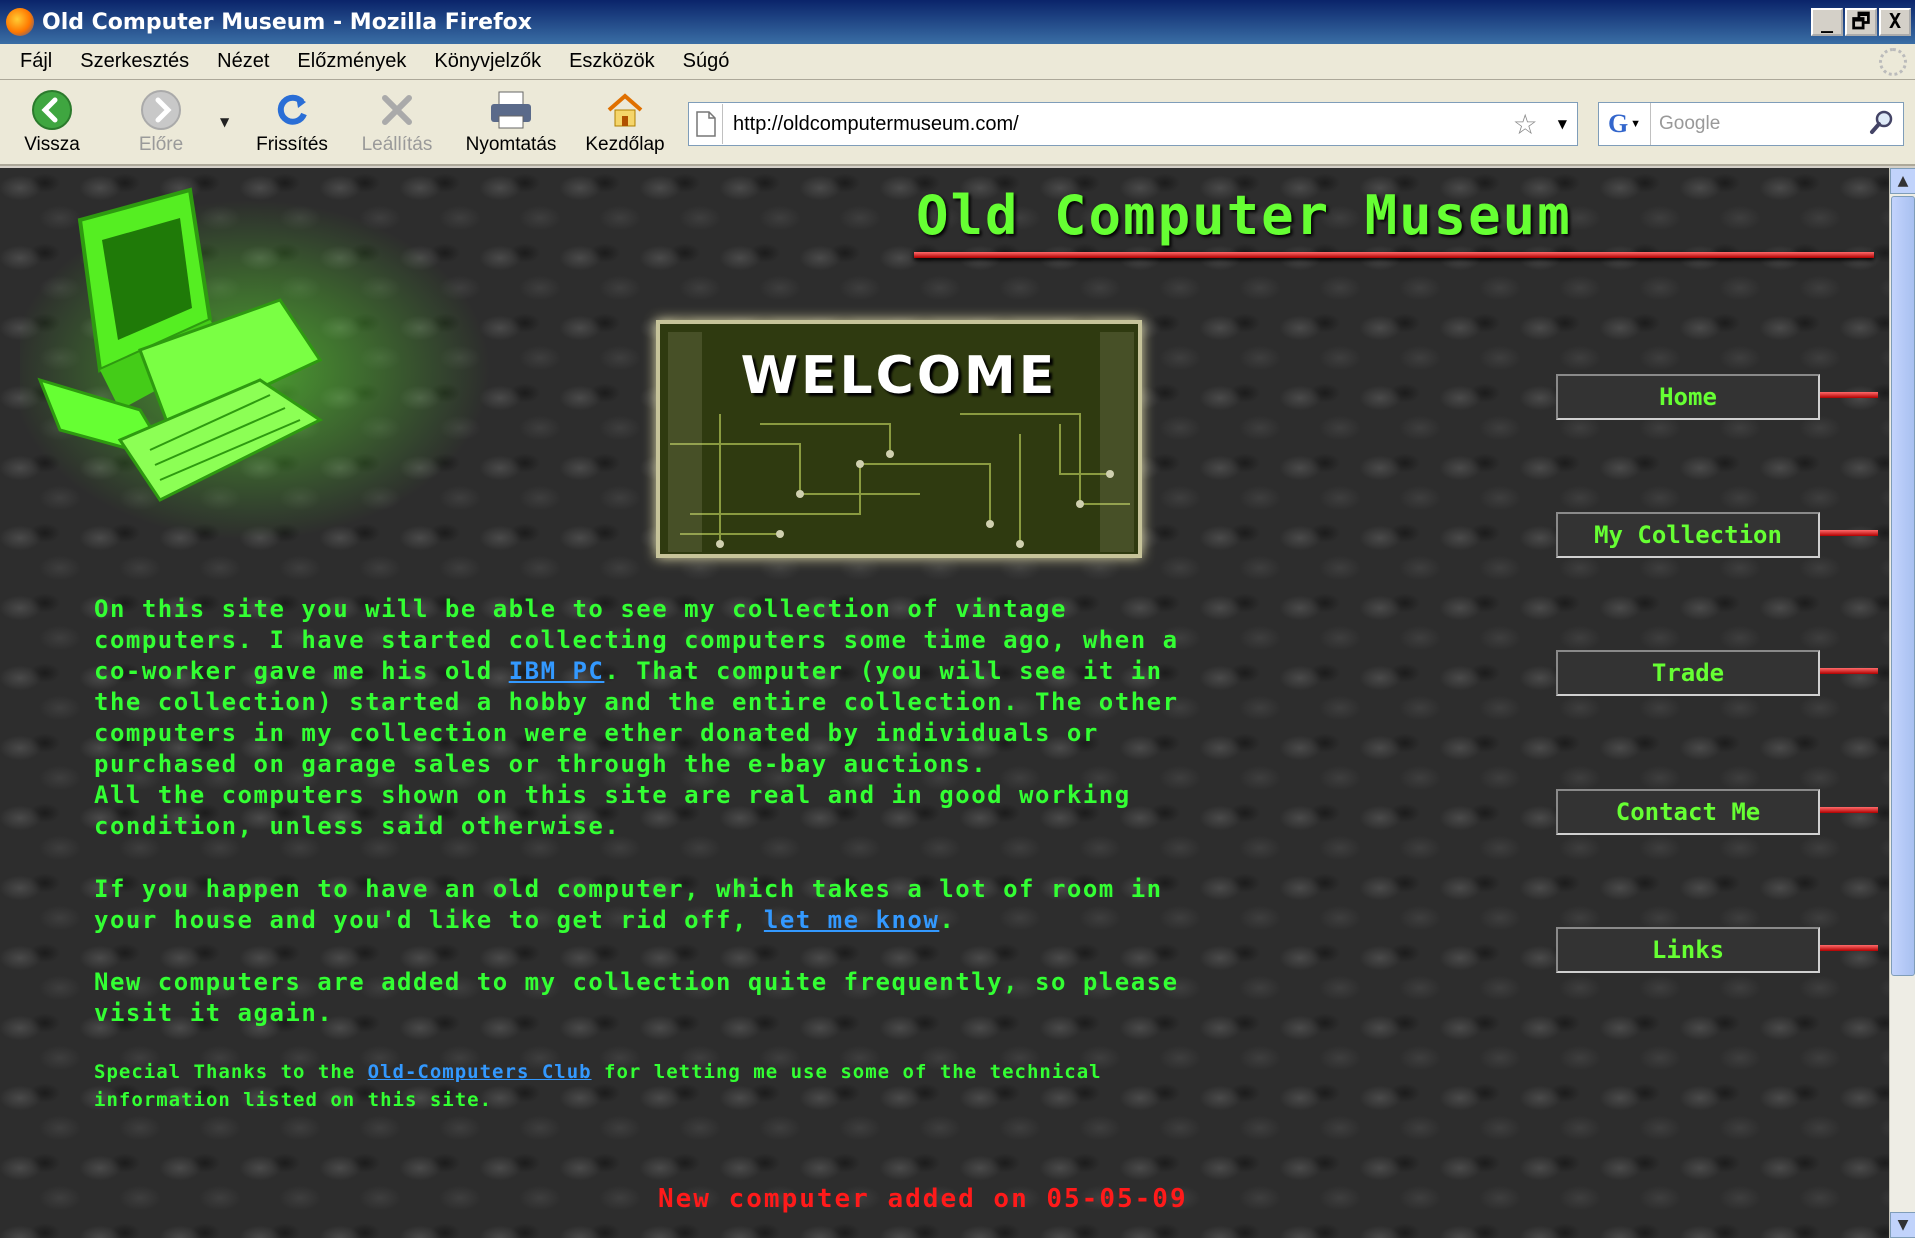 The image size is (1915, 1238). What do you see at coordinates (1688, 950) in the screenshot?
I see `nav-links-label: Links` at bounding box center [1688, 950].